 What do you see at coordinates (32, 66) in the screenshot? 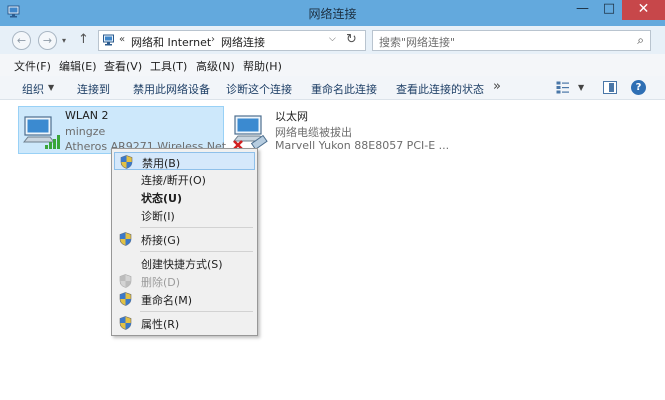
I see `menu-file: 文件(F)` at bounding box center [32, 66].